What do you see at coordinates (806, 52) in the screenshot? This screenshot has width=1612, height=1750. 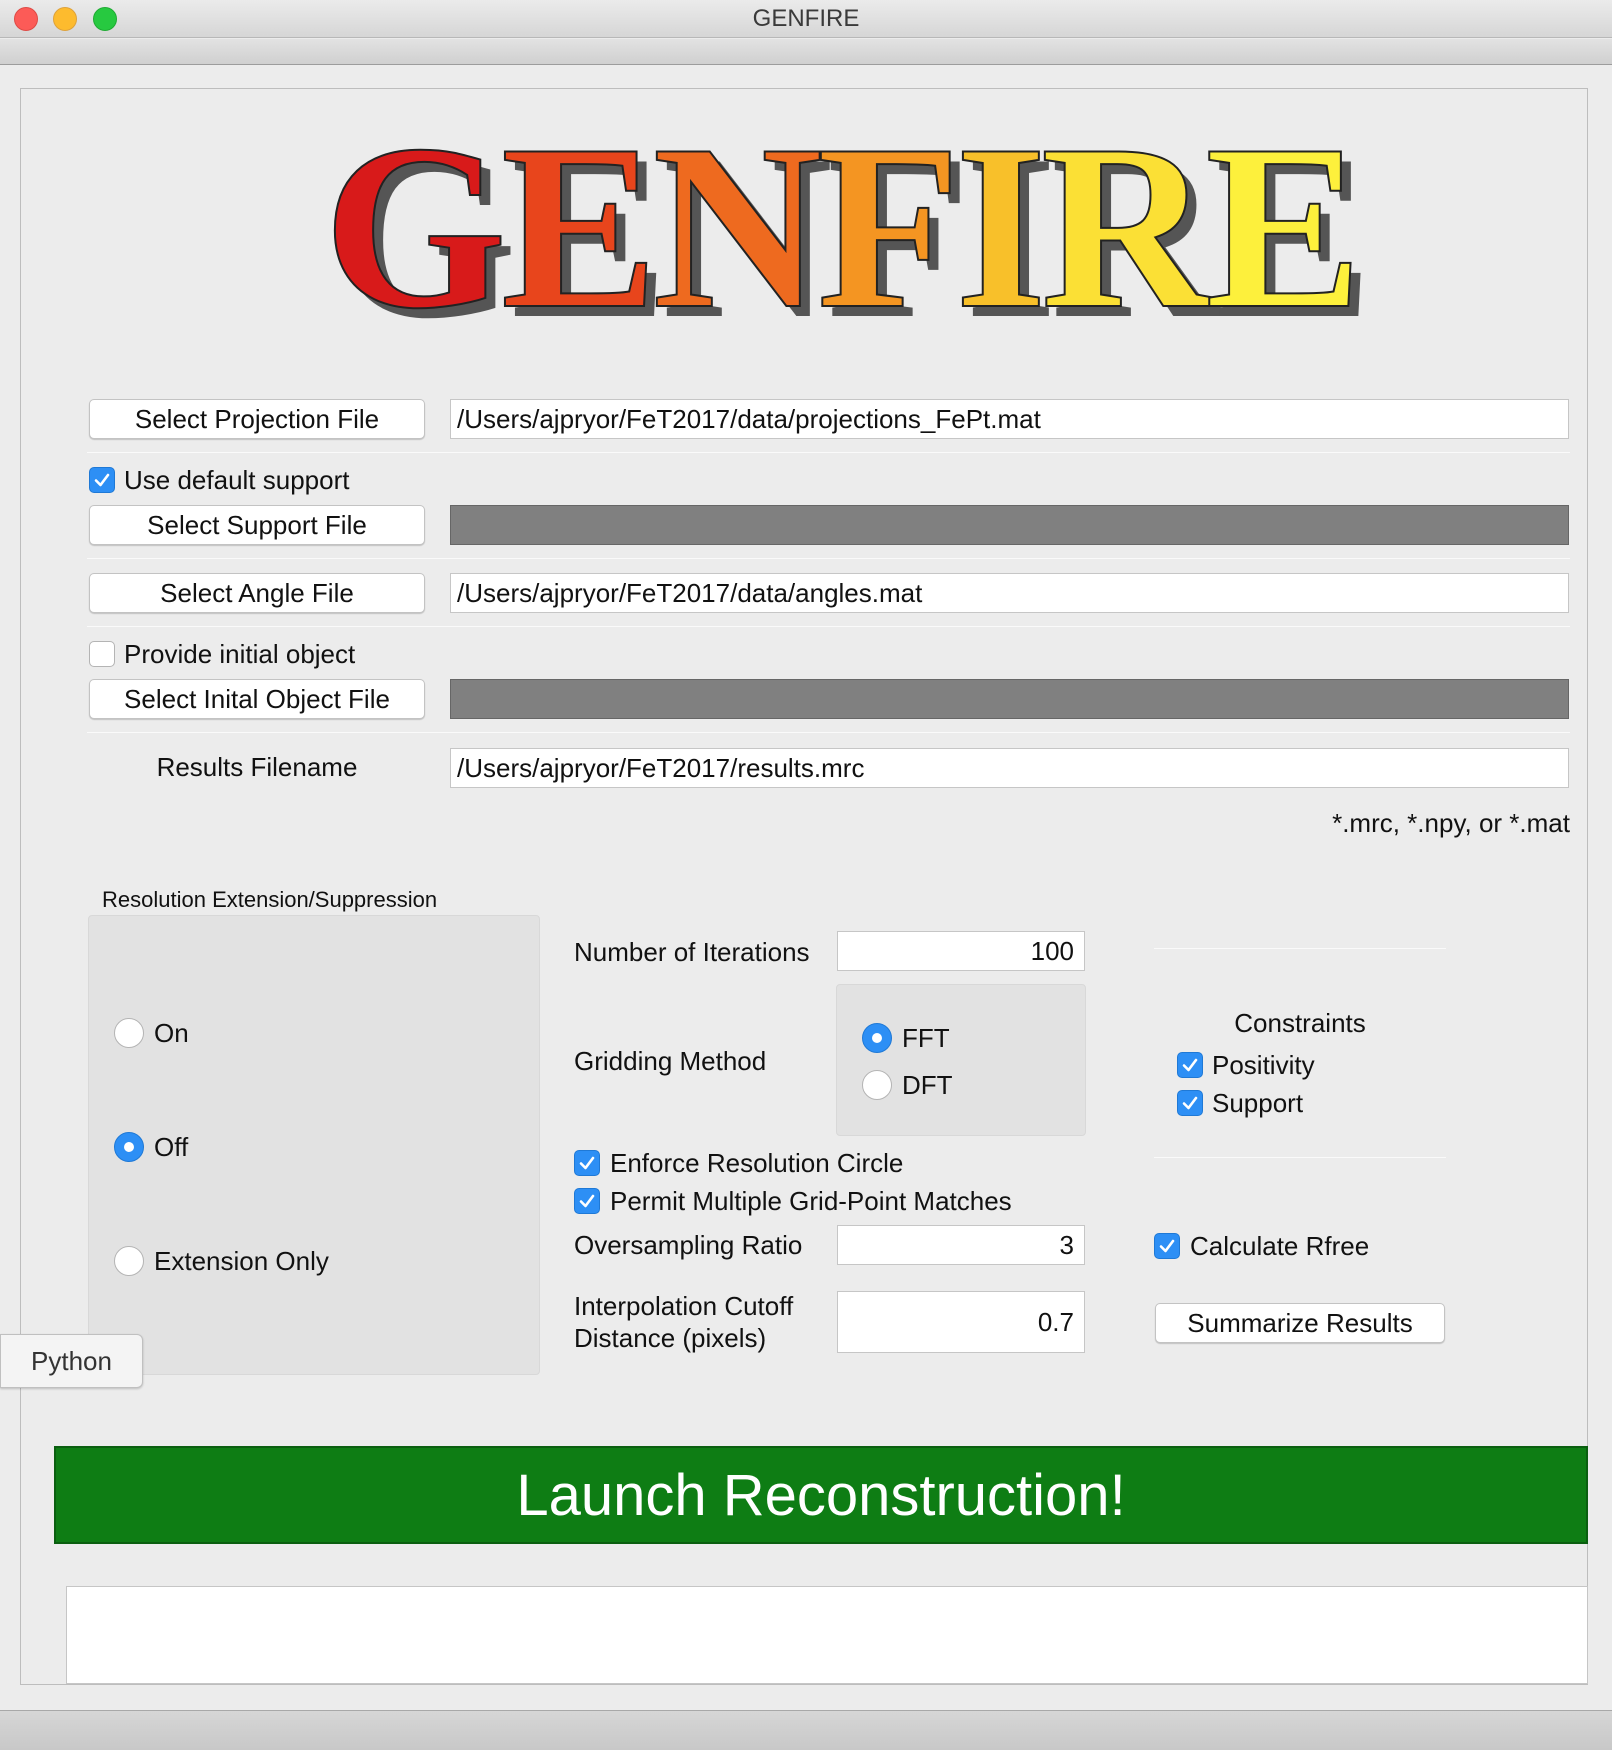 I see `toolbar-strip` at bounding box center [806, 52].